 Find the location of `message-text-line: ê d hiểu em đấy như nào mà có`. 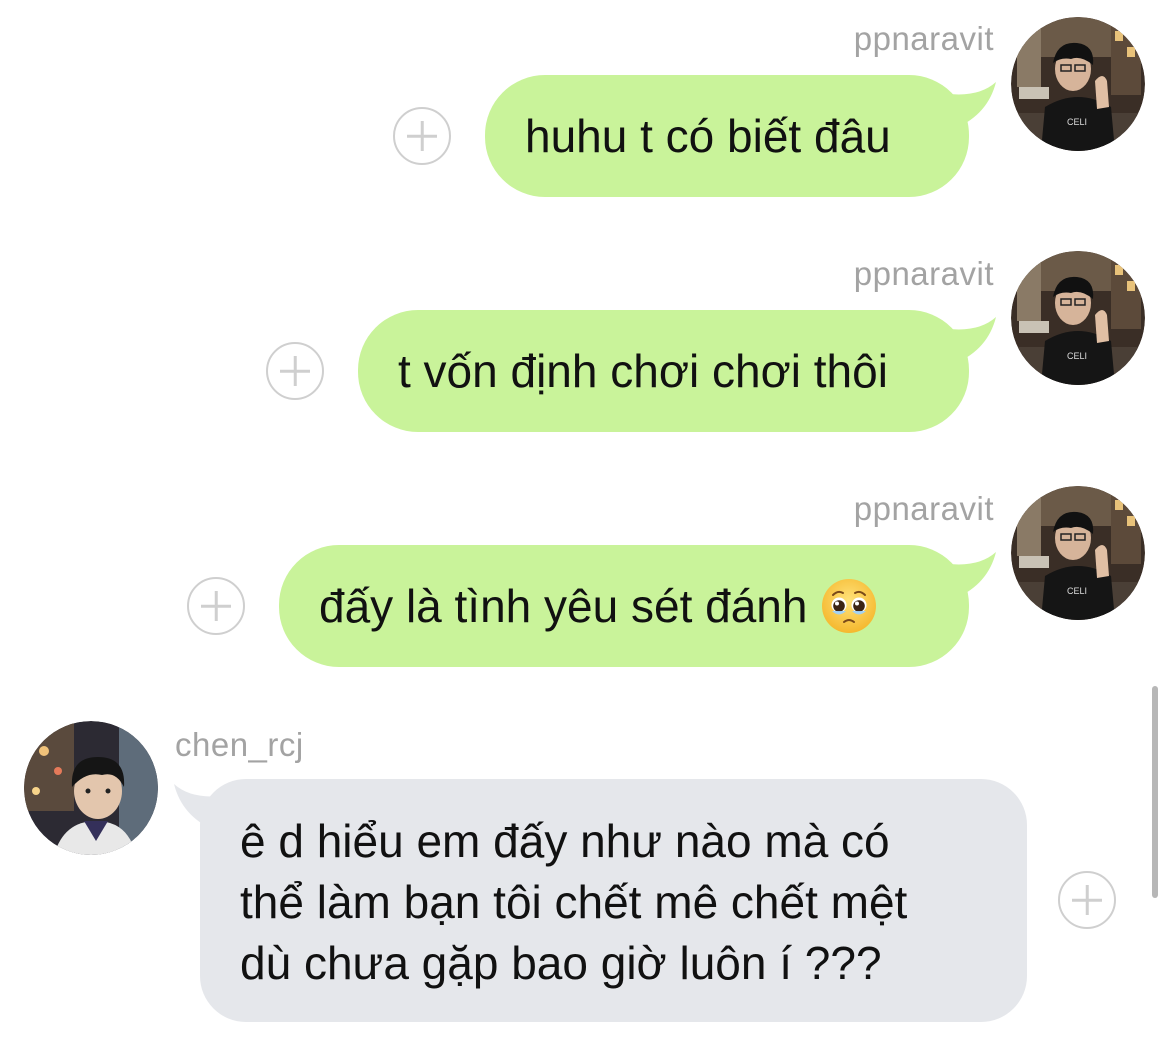

message-text-line: ê d hiểu em đấy như nào mà có is located at coordinates (565, 841).